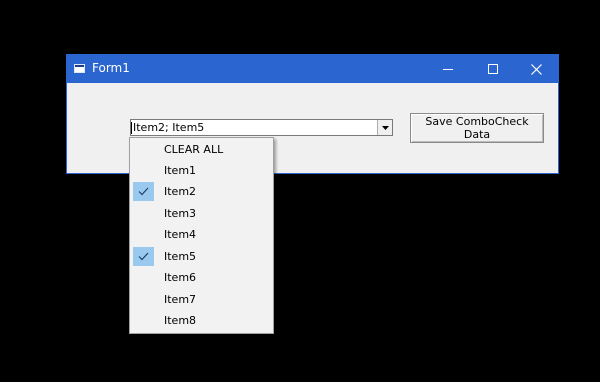 This screenshot has width=600, height=382. What do you see at coordinates (79, 68) in the screenshot?
I see `app-icon` at bounding box center [79, 68].